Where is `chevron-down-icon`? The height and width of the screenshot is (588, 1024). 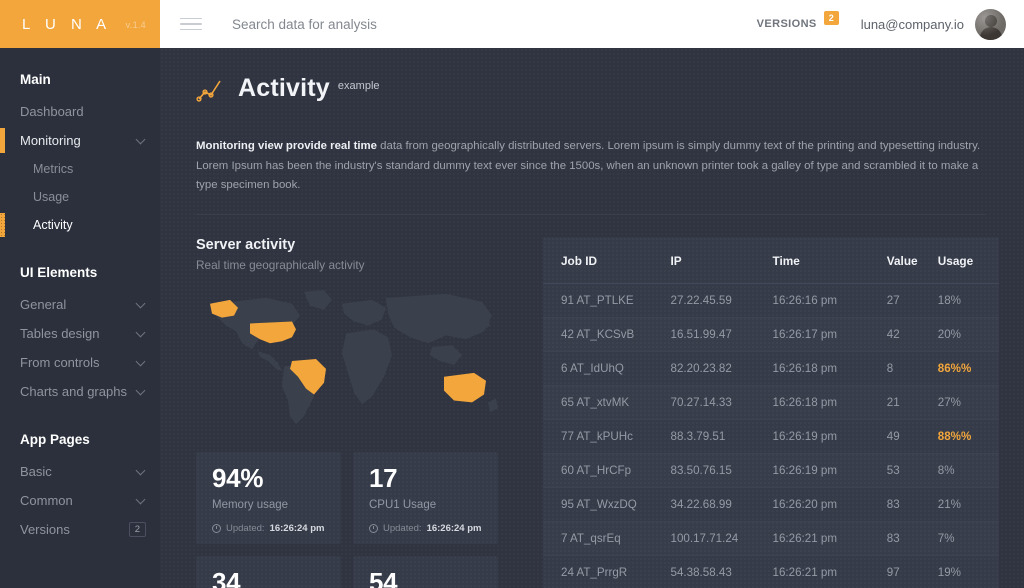
chevron-down-icon is located at coordinates (141, 391).